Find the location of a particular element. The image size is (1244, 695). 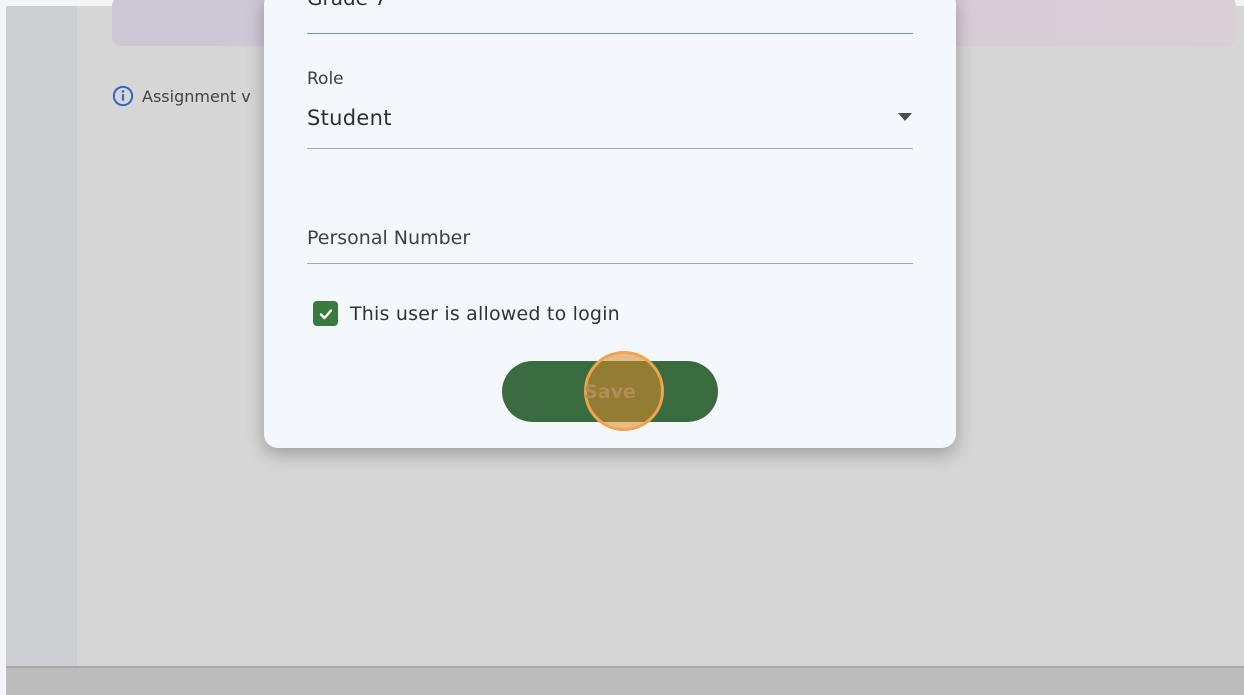

check-icon is located at coordinates (325, 313).